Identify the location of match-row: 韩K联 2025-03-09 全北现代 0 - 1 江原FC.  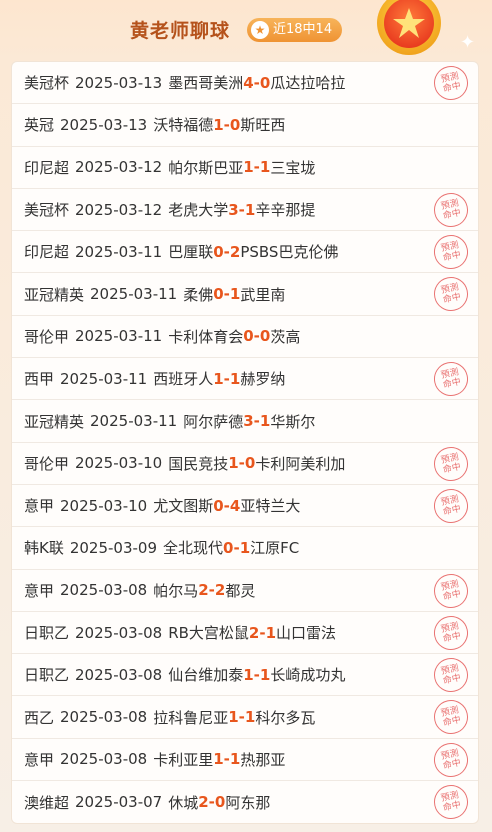
(245, 548).